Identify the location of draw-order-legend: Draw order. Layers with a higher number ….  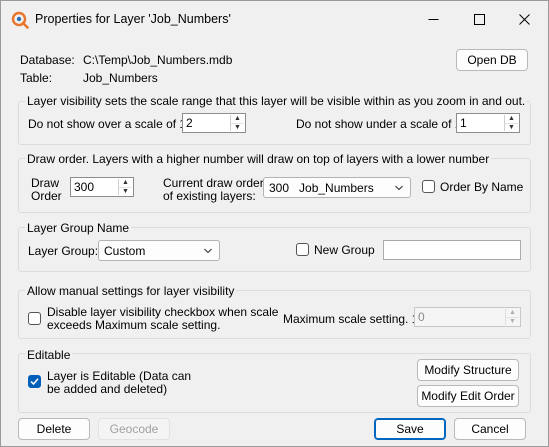
(258, 159).